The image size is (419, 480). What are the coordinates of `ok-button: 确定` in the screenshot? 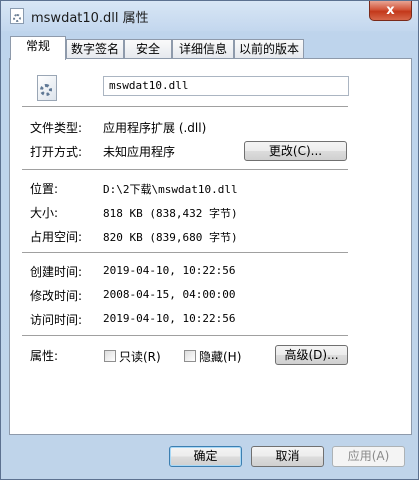 It's located at (205, 456).